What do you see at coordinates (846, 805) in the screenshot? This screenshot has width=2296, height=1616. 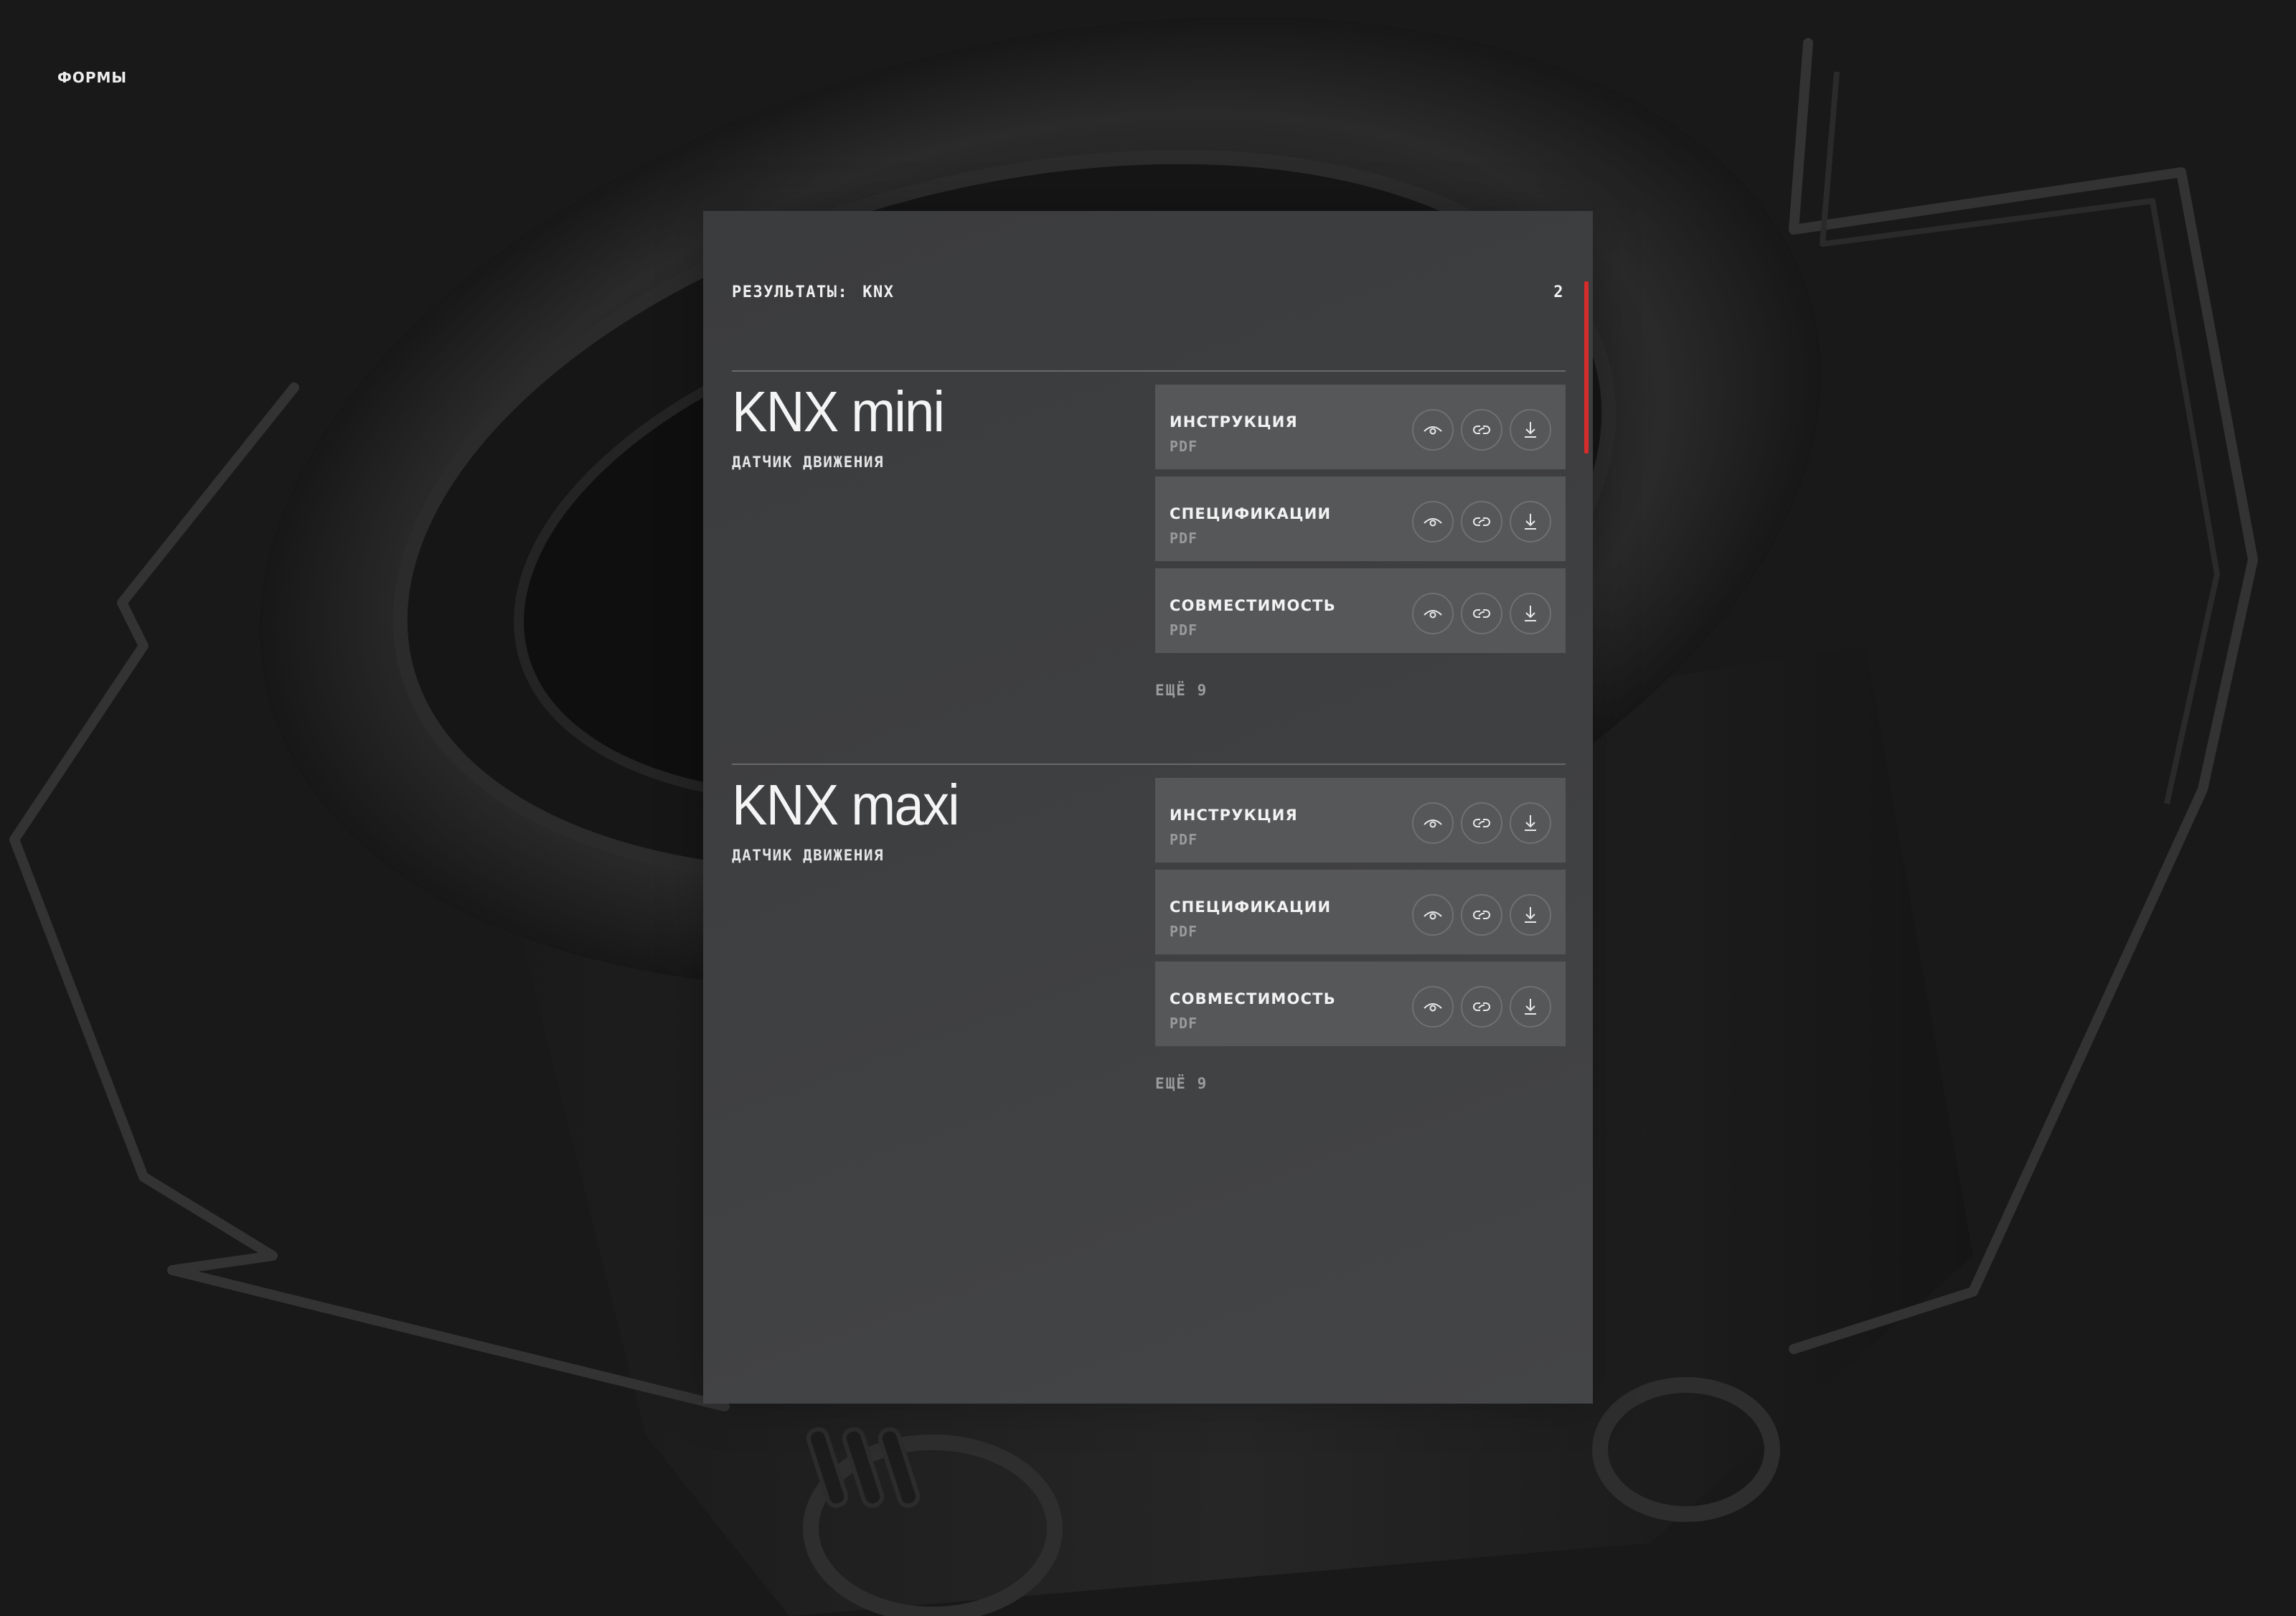 I see `product-name: KNX maxi` at bounding box center [846, 805].